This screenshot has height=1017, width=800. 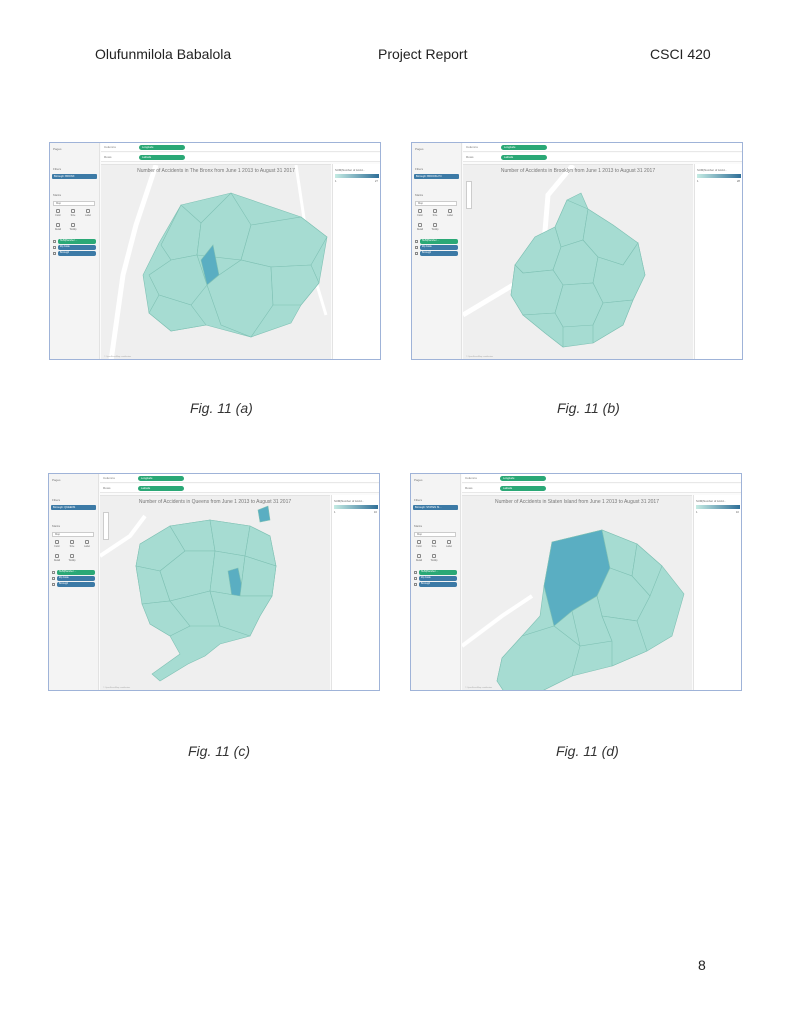 What do you see at coordinates (264, 514) in the screenshot?
I see `zip-region-highlight` at bounding box center [264, 514].